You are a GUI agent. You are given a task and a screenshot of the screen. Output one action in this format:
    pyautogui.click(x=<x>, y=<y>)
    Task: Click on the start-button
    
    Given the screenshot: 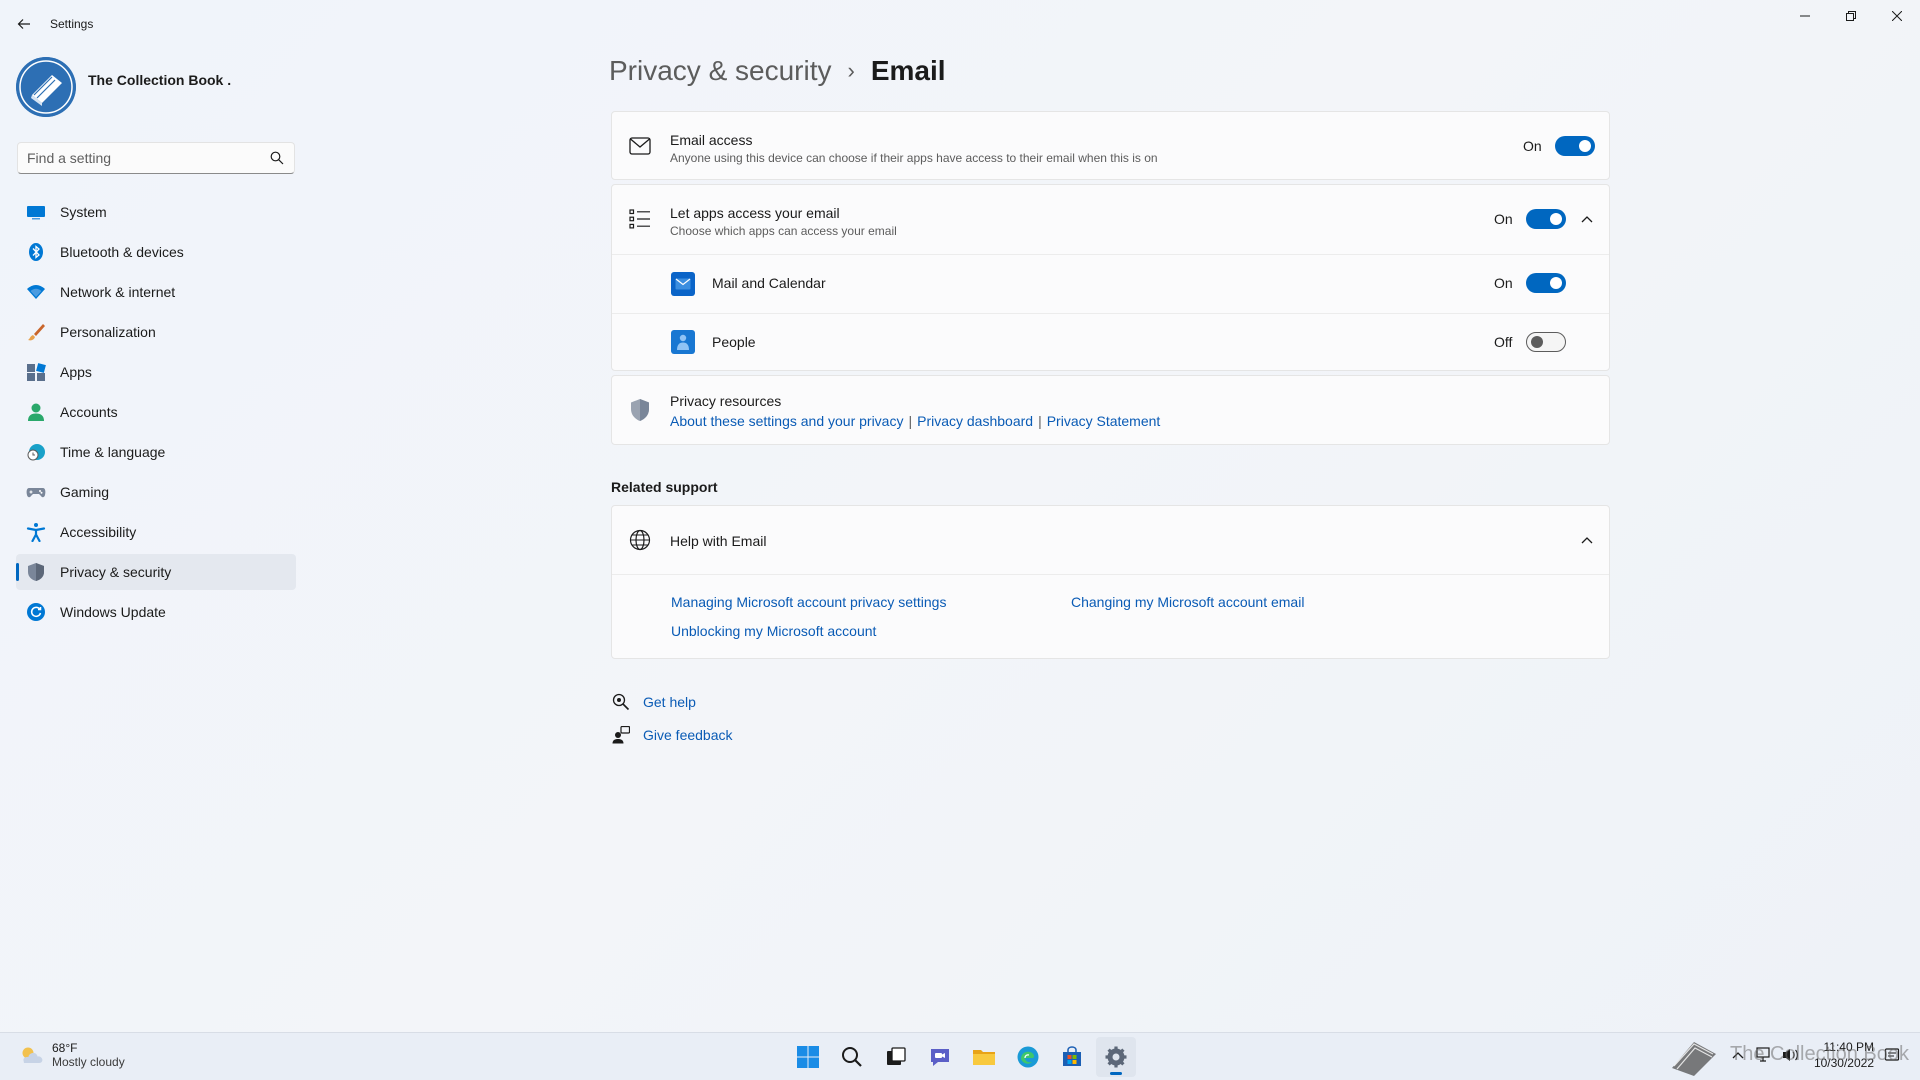 What is the action you would take?
    pyautogui.click(x=808, y=1057)
    